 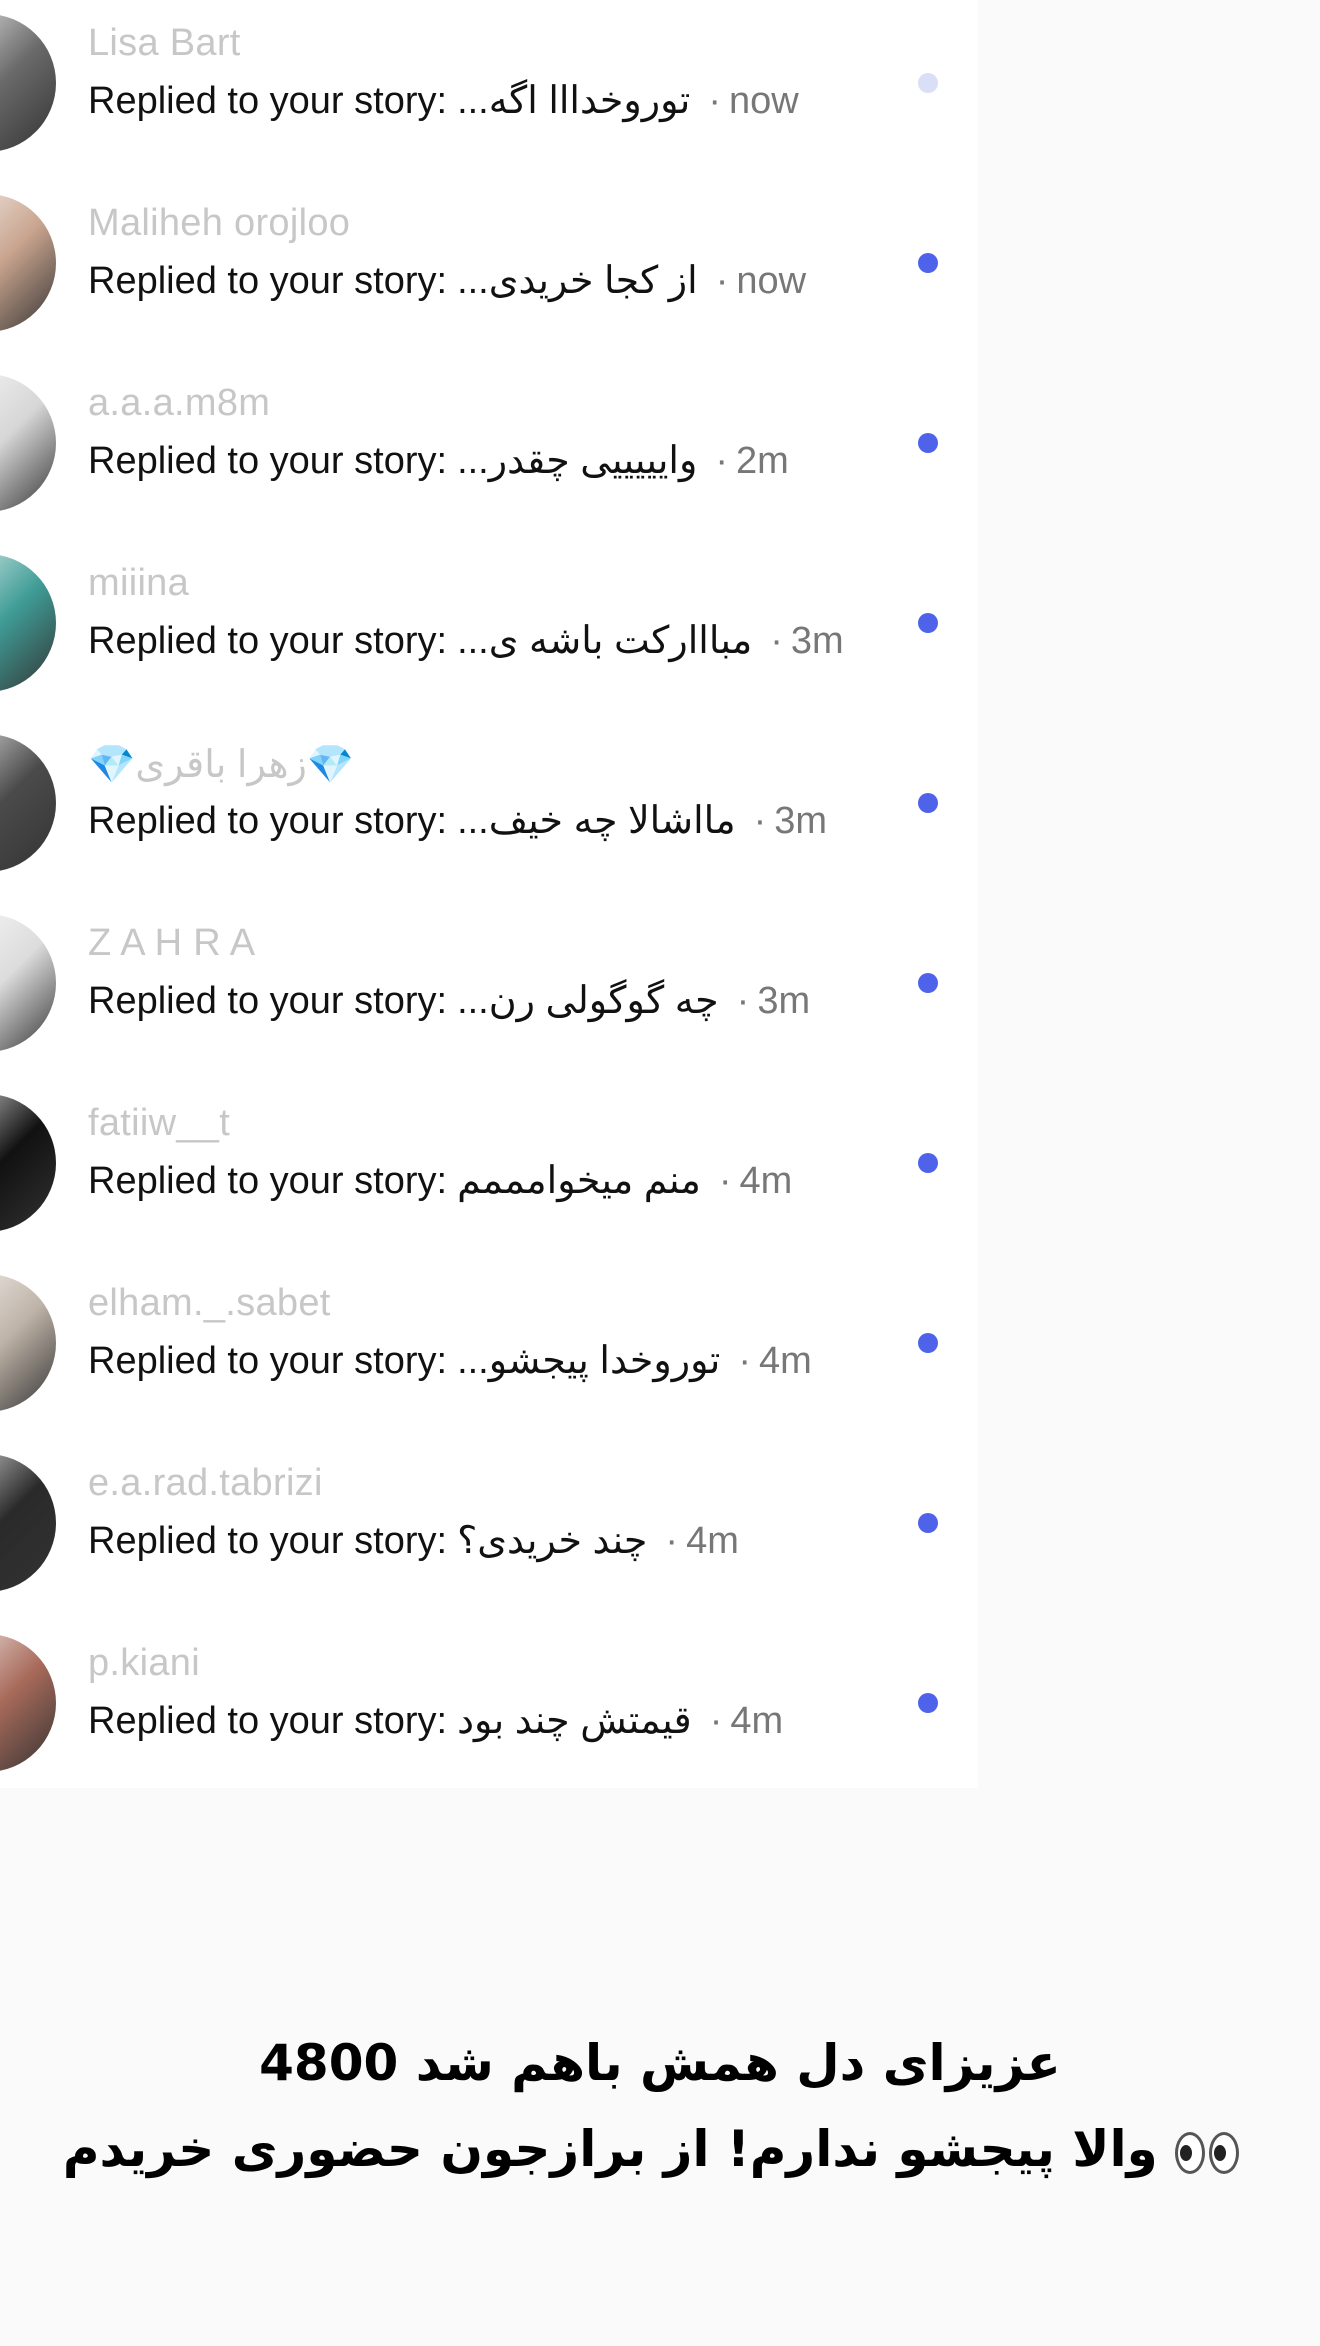 I want to click on username: Lisa Bart, so click(x=164, y=43).